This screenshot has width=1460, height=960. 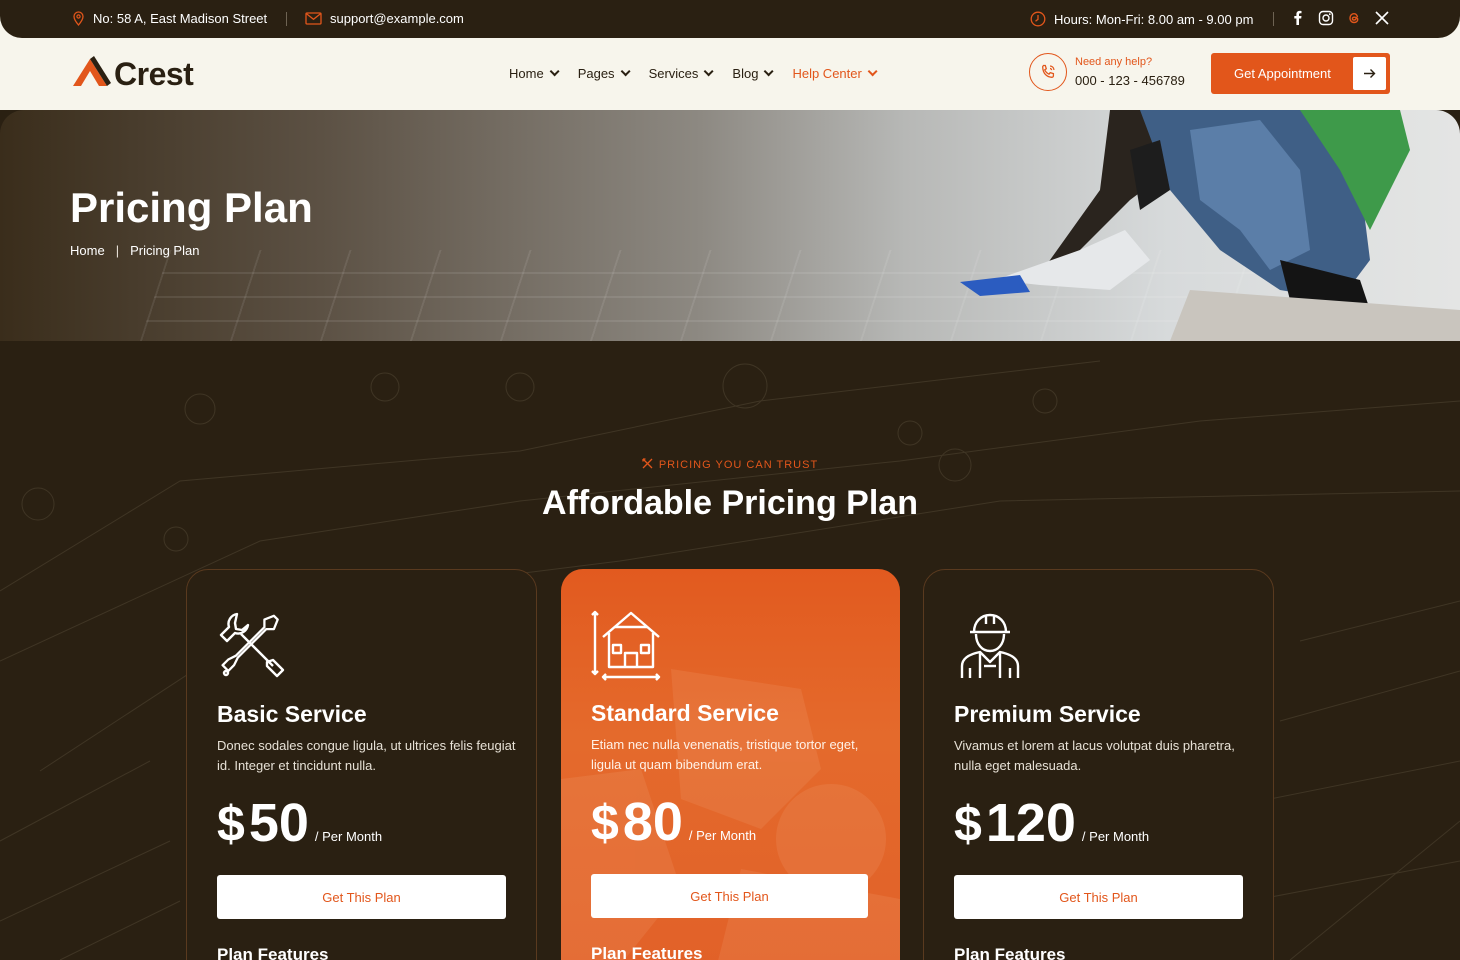 What do you see at coordinates (1038, 19) in the screenshot?
I see `clock-icon` at bounding box center [1038, 19].